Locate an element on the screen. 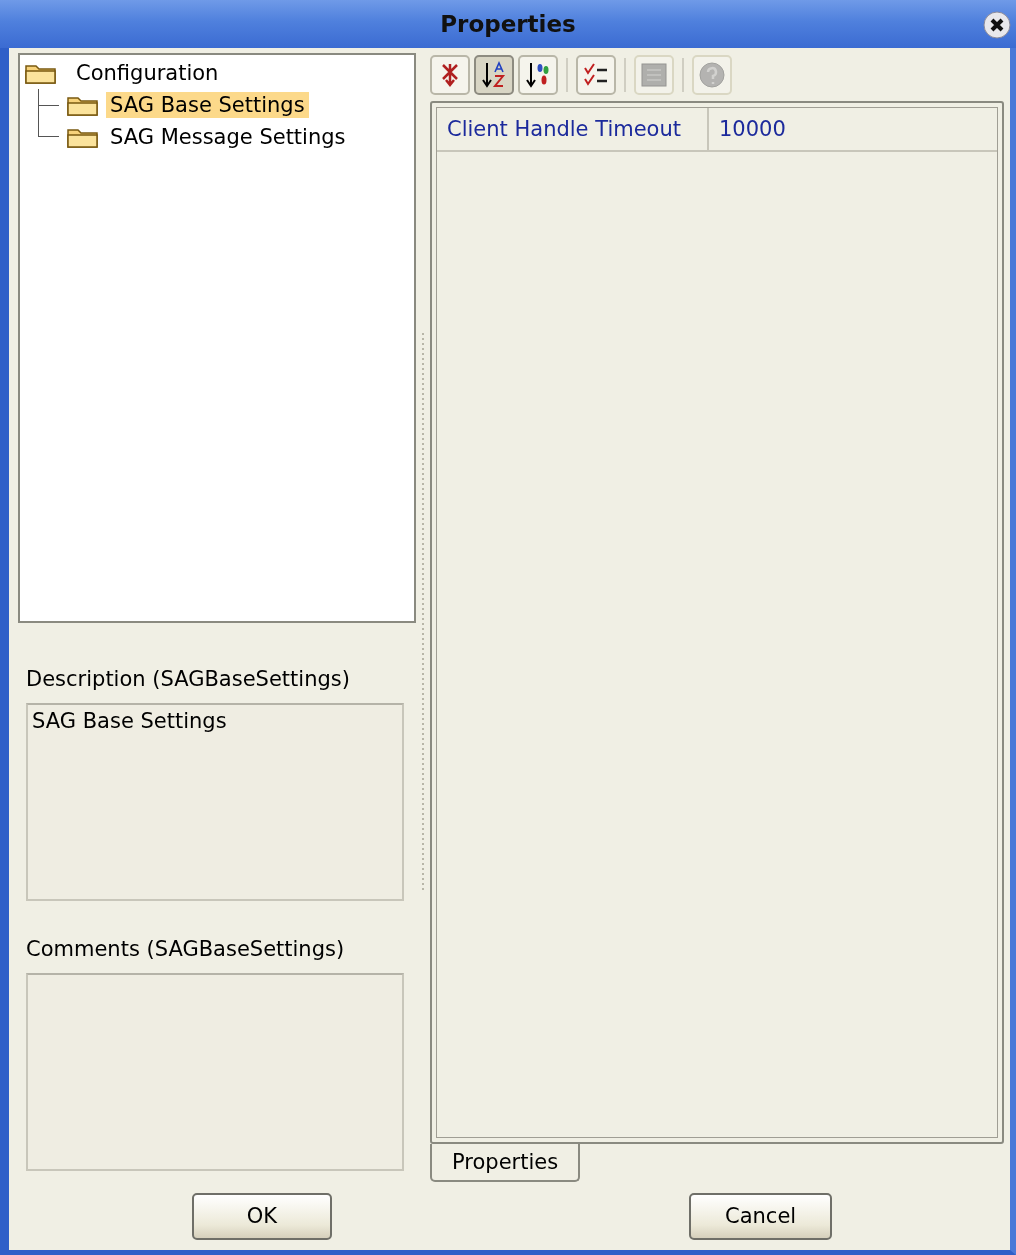  cancel-button: Cancel is located at coordinates (761, 1216).